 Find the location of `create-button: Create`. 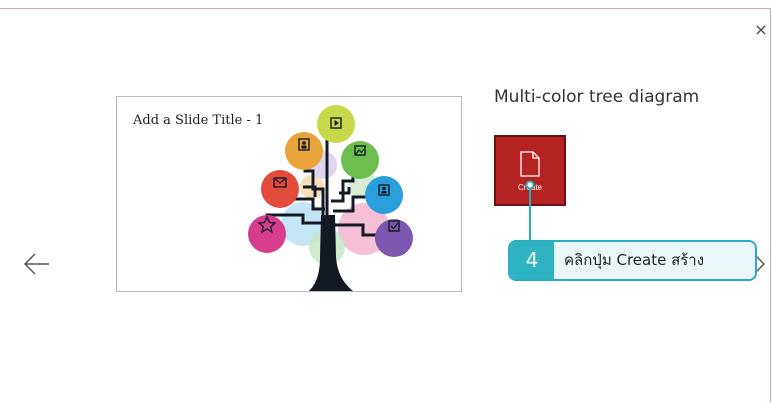

create-button: Create is located at coordinates (530, 170).